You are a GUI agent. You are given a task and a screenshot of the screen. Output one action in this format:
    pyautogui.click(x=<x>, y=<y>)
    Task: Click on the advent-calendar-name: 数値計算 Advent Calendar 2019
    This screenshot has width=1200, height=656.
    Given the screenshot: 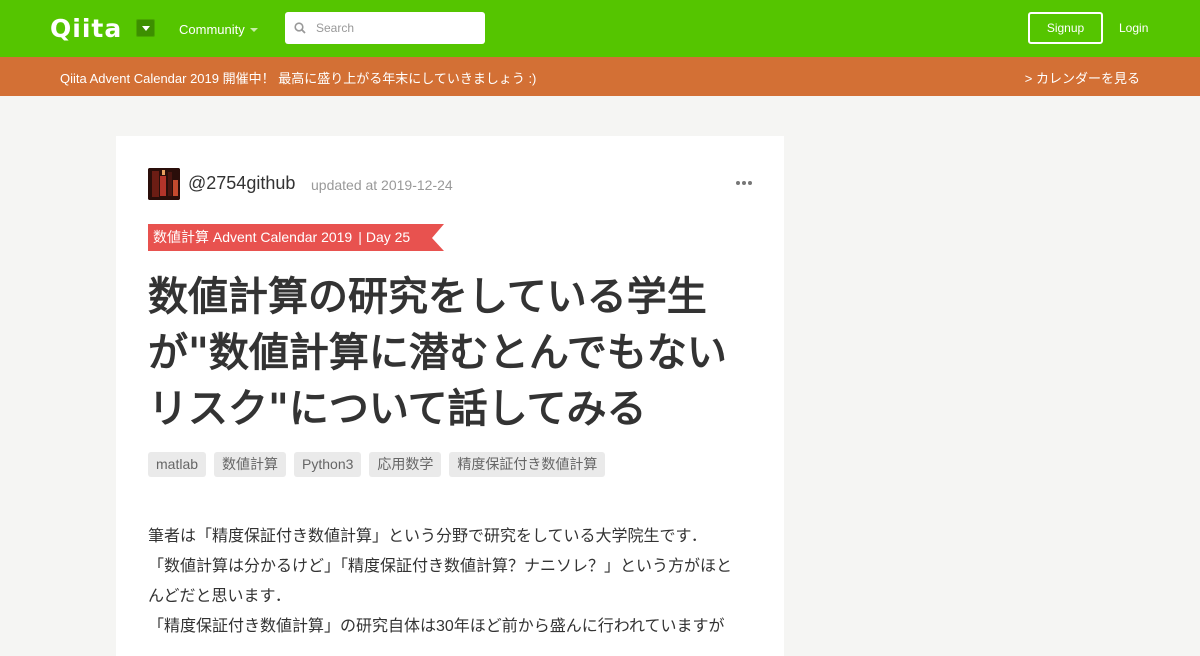 What is the action you would take?
    pyautogui.click(x=253, y=237)
    